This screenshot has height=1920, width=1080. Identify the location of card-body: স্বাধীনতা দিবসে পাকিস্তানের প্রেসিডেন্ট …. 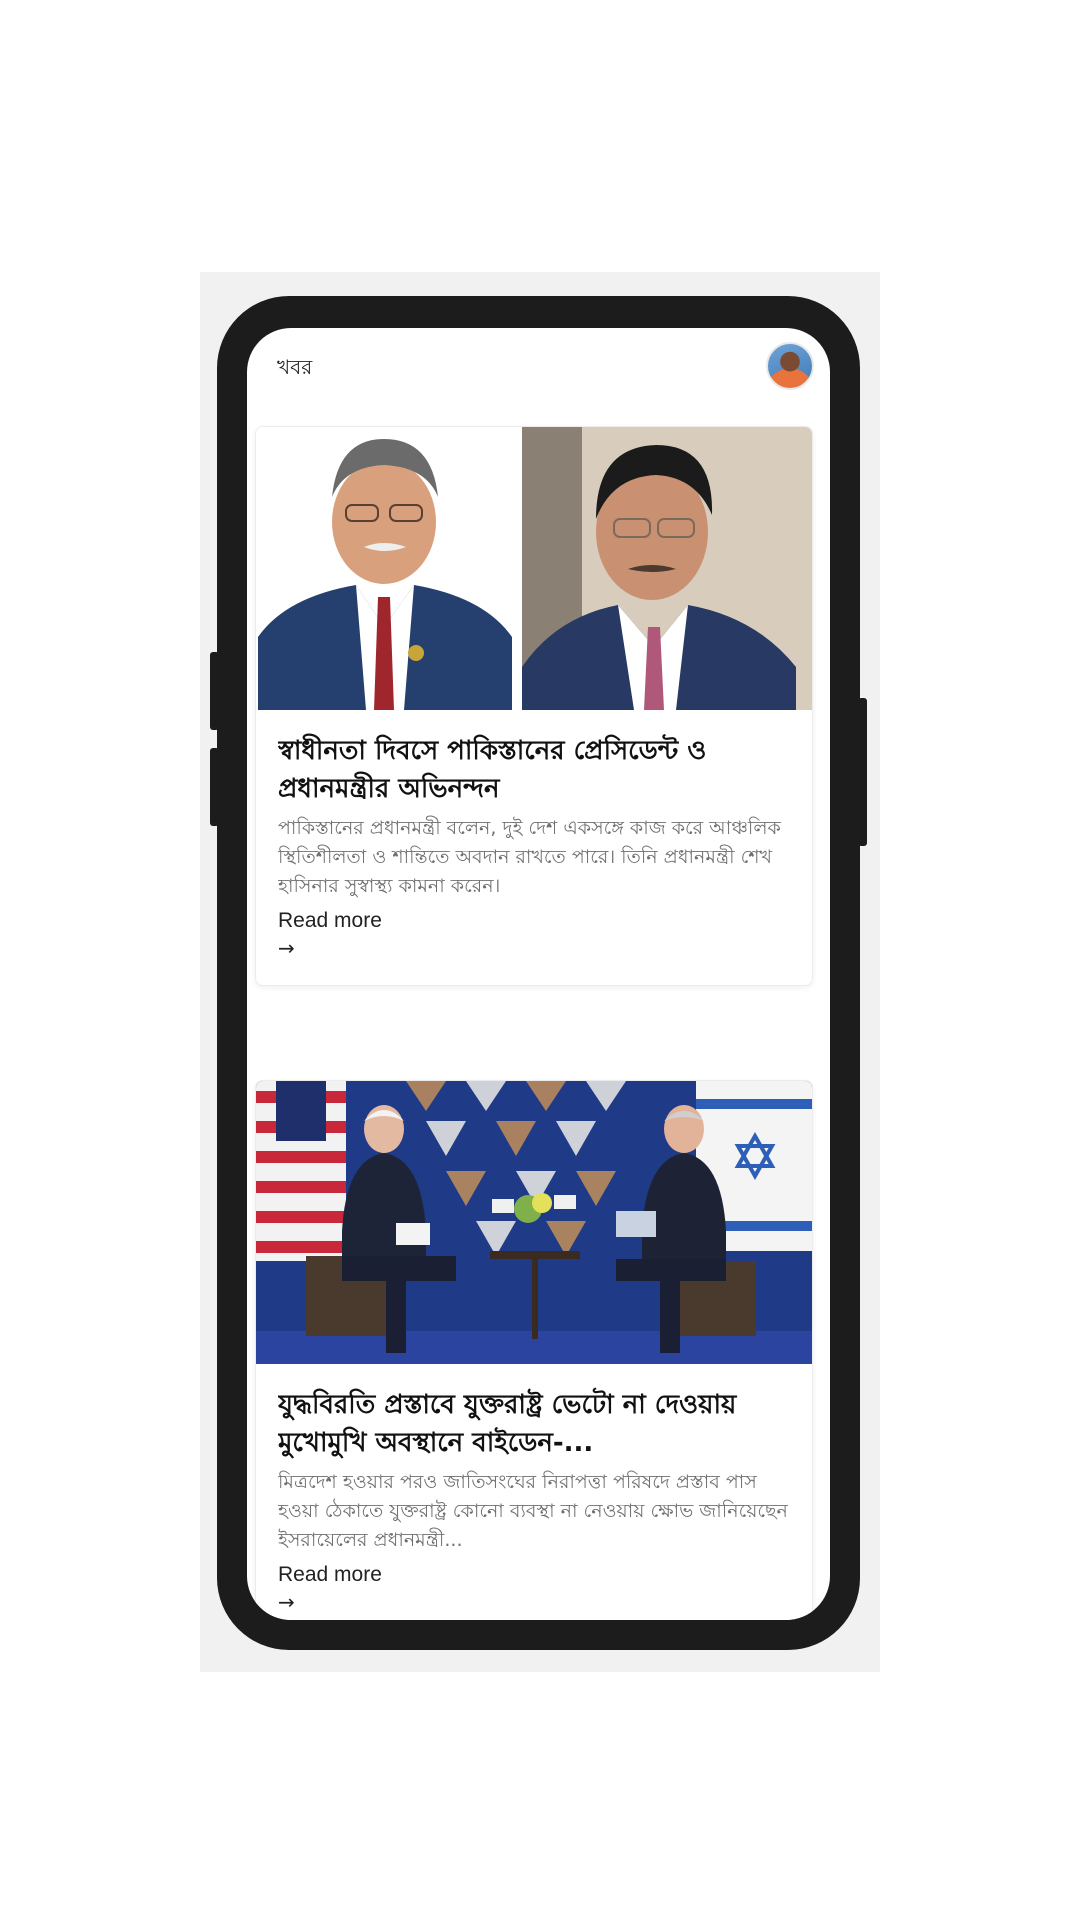
(534, 835).